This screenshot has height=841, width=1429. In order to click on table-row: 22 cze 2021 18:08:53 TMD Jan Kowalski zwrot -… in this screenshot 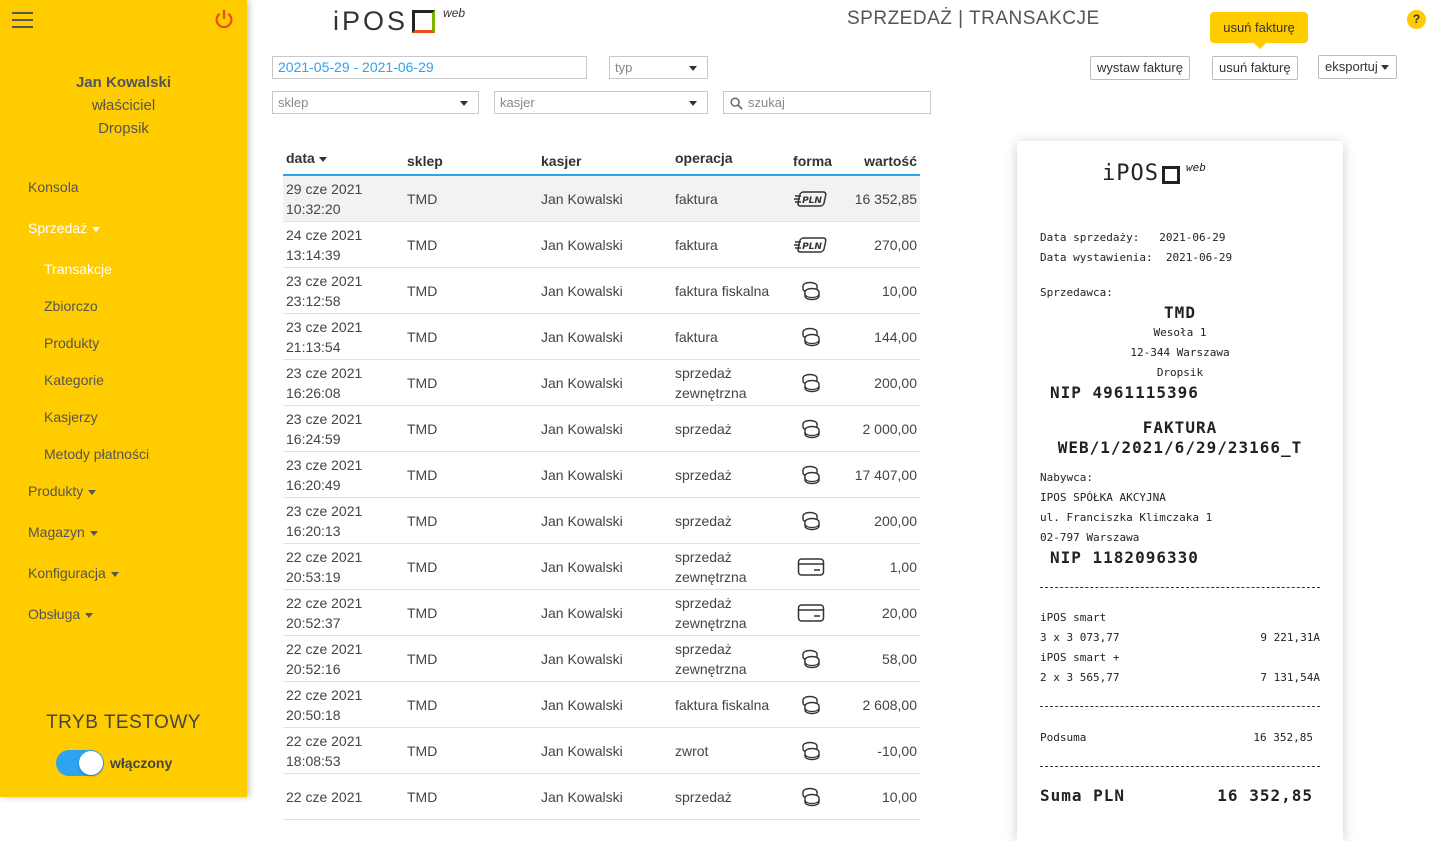, I will do `click(601, 751)`.